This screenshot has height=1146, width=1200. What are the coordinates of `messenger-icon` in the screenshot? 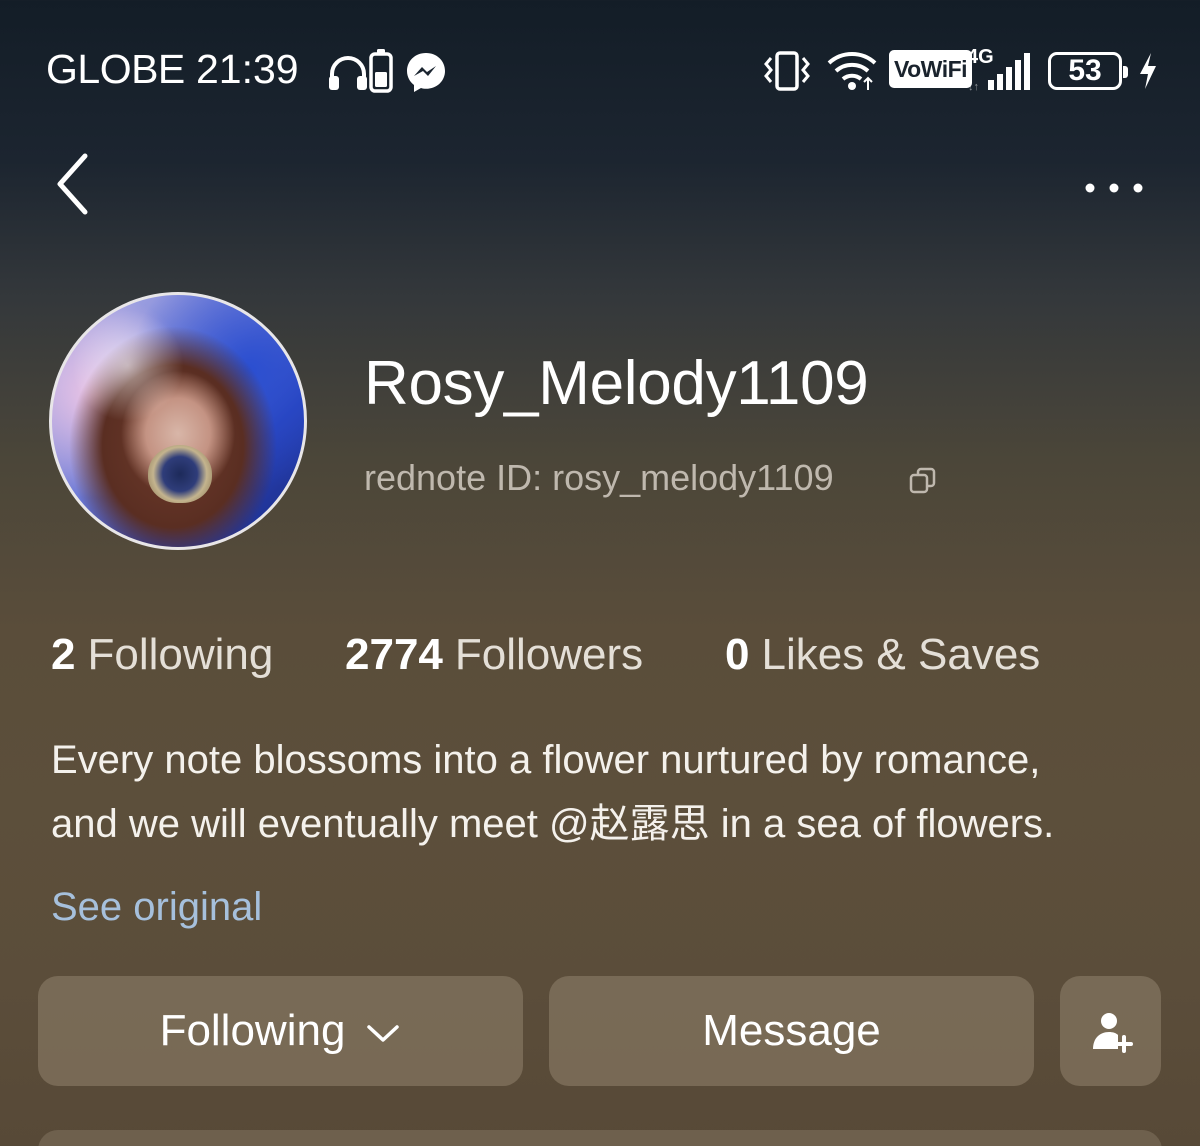 It's located at (426, 72).